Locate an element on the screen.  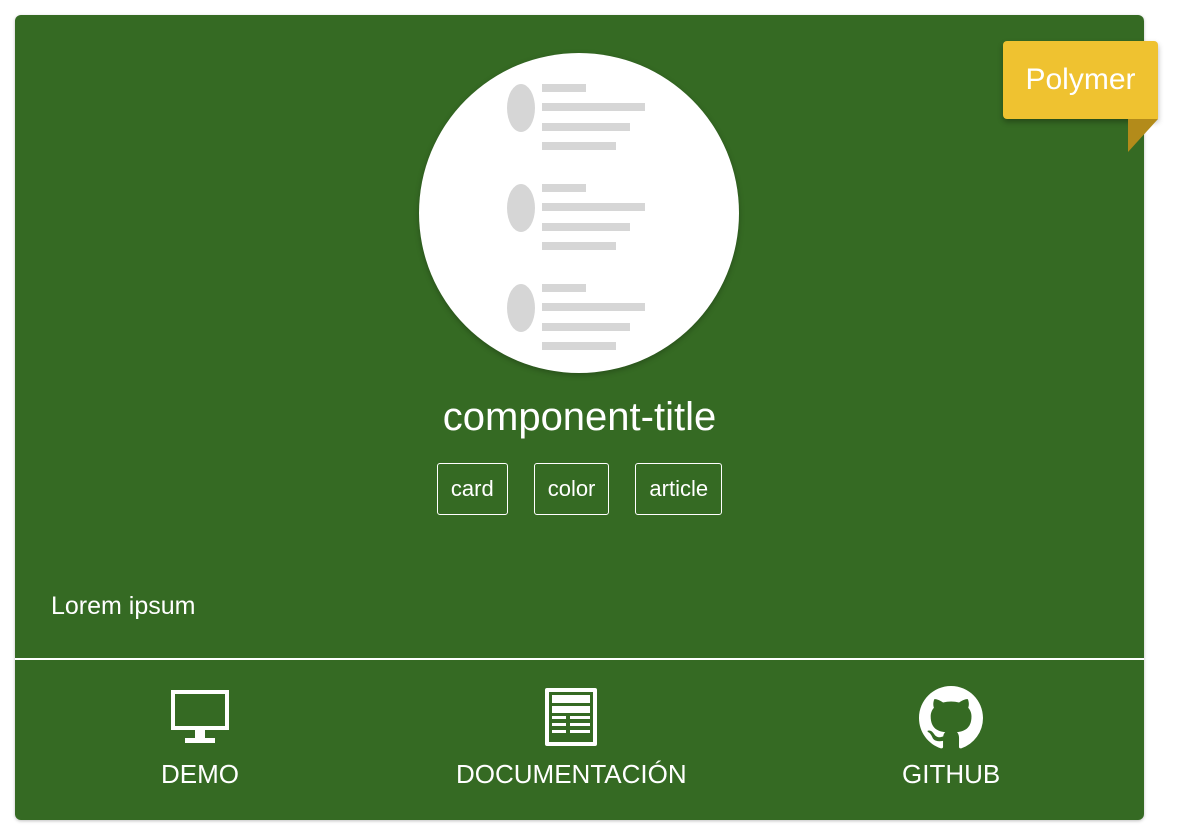
github-label: GITHUB is located at coordinates (951, 774).